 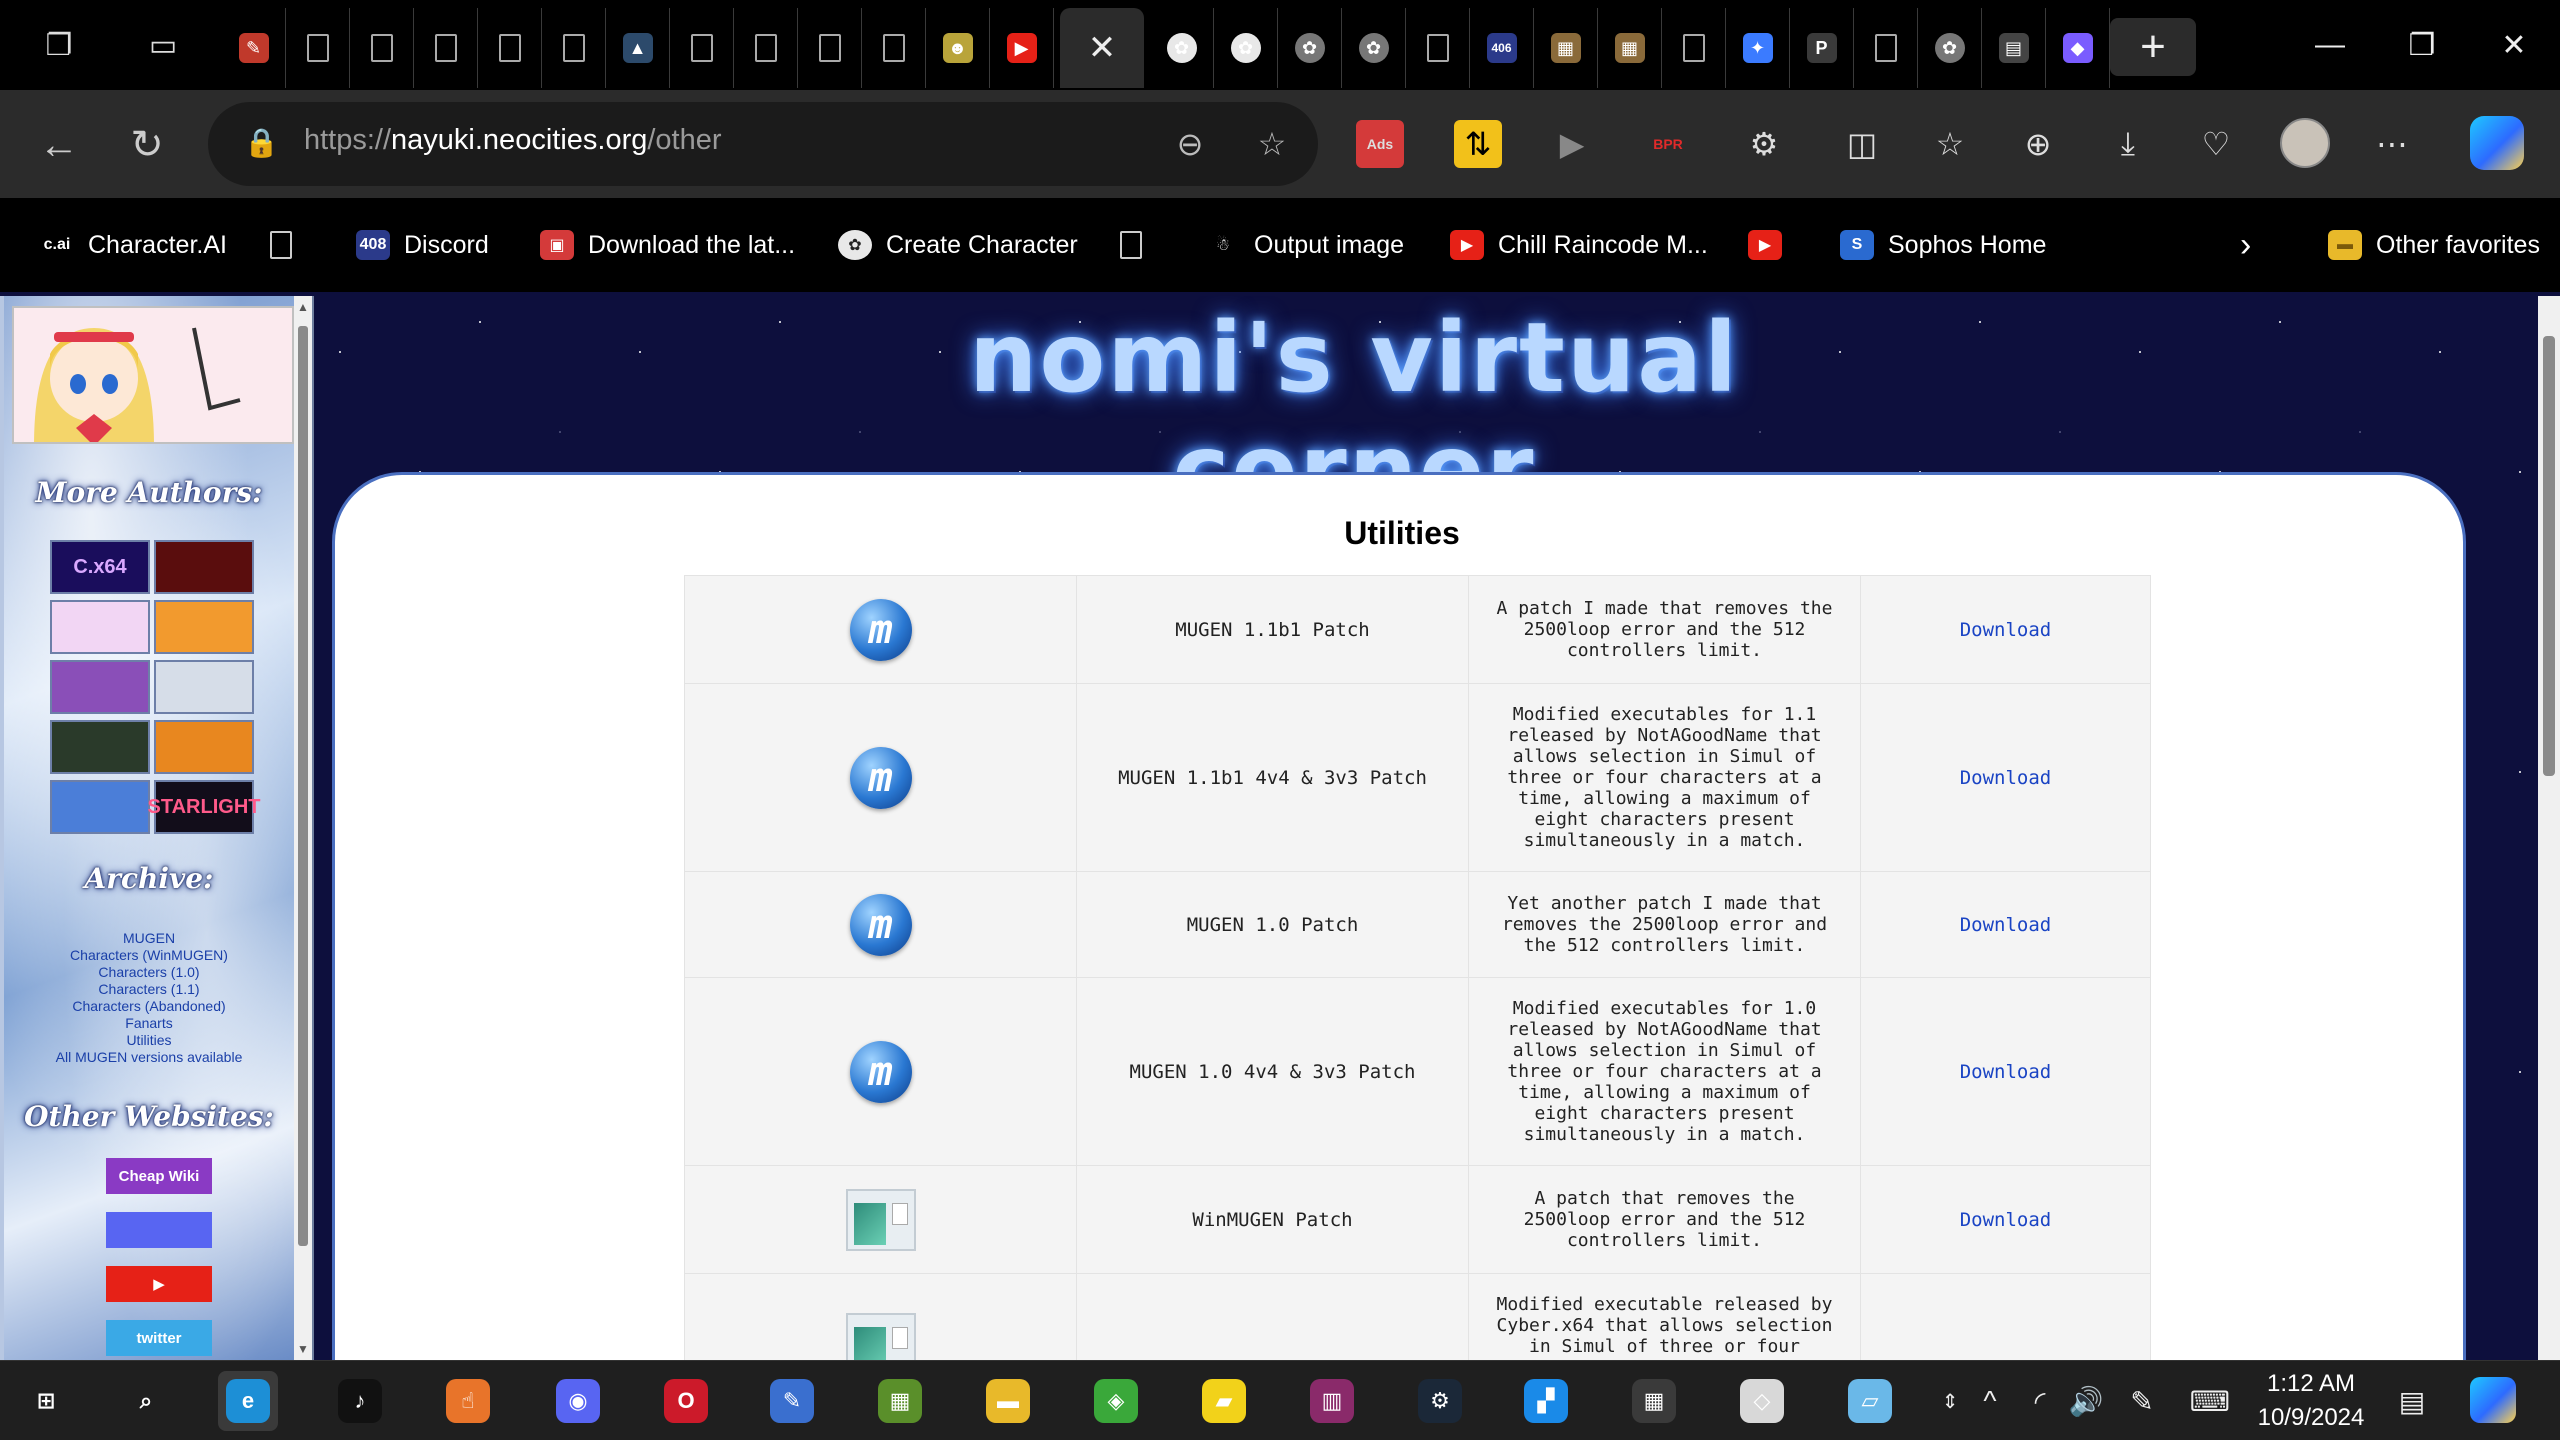 What do you see at coordinates (2493, 1400) in the screenshot?
I see `copilot-taskbar-icon` at bounding box center [2493, 1400].